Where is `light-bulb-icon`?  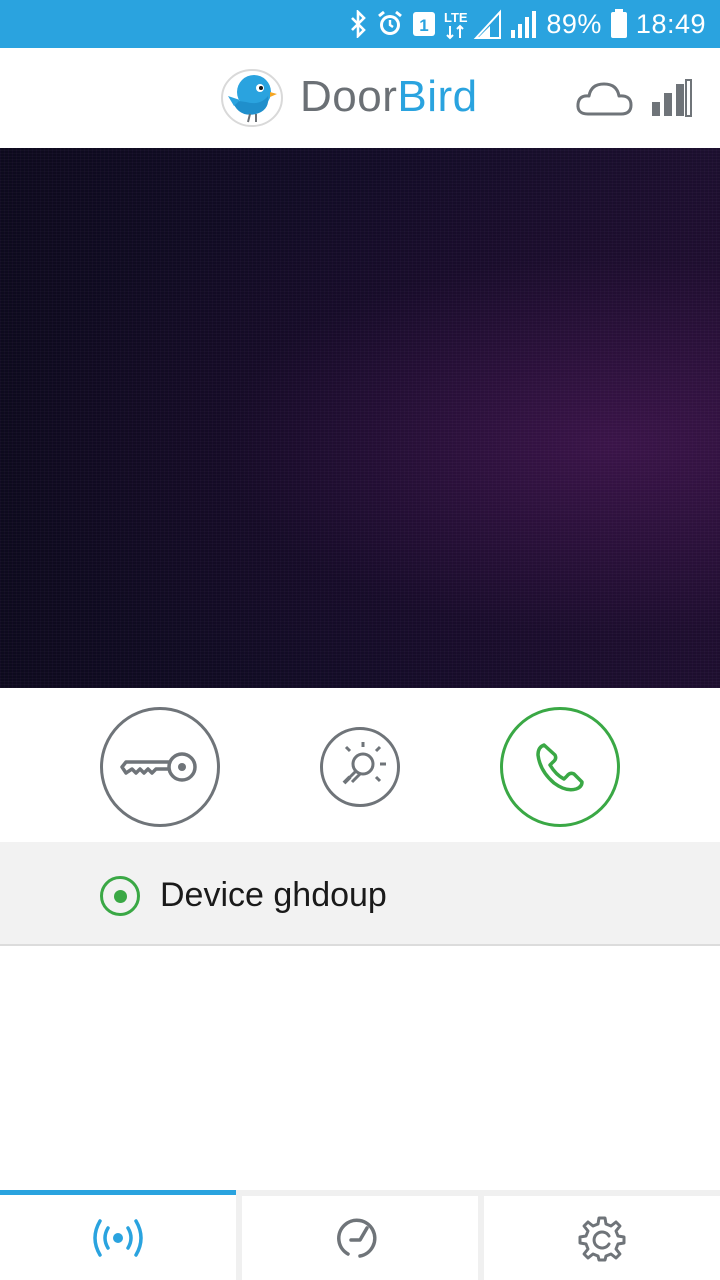 light-bulb-icon is located at coordinates (364, 763).